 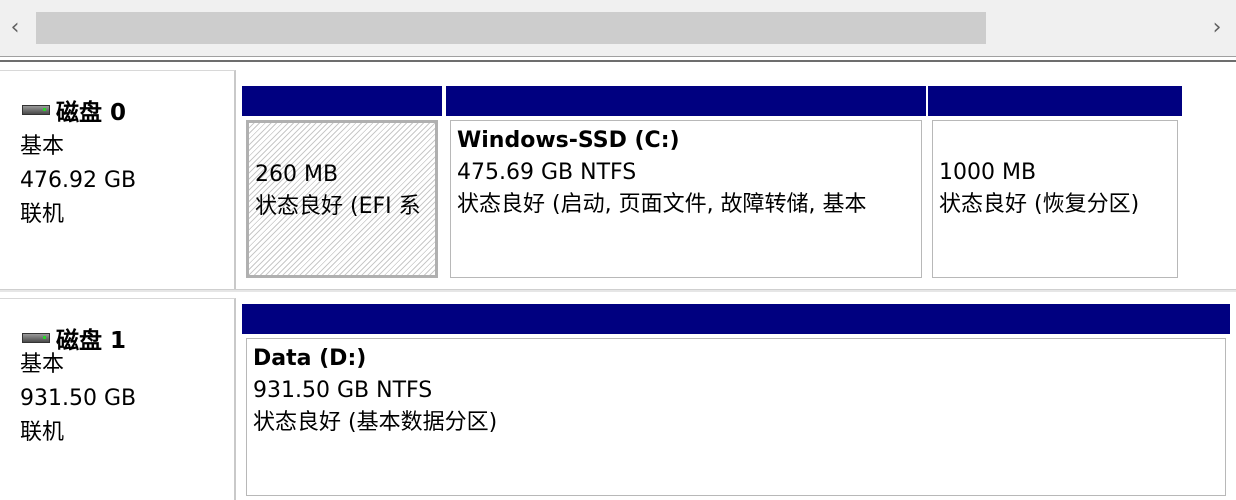 What do you see at coordinates (15, 28) in the screenshot?
I see `scroll-left-arrow-icon: ‹` at bounding box center [15, 28].